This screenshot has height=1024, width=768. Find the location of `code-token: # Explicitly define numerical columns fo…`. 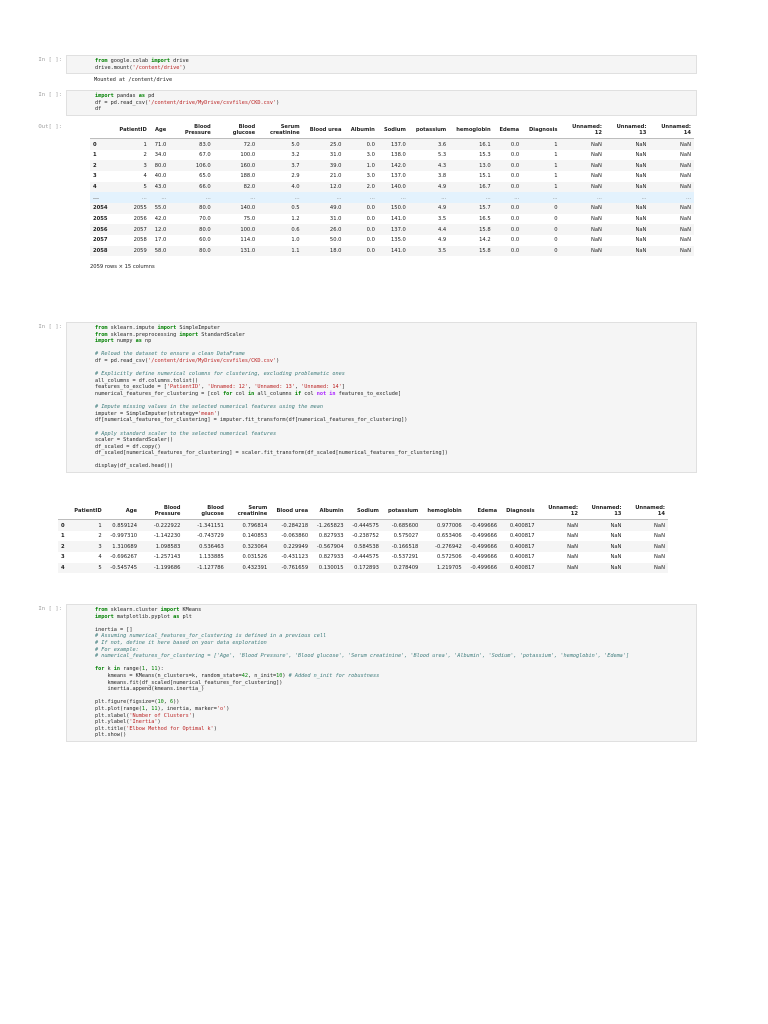

code-token: # Explicitly define numerical columns fo… is located at coordinates (220, 374).